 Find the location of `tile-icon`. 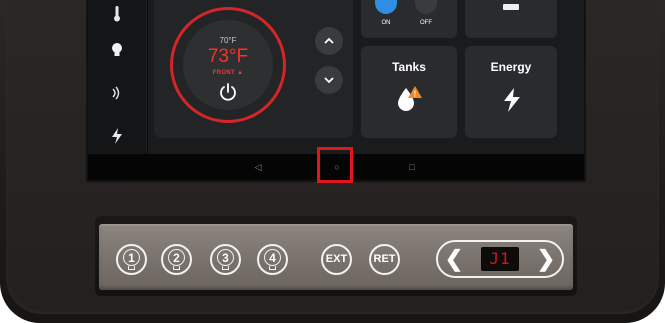

tile-icon is located at coordinates (511, 7).